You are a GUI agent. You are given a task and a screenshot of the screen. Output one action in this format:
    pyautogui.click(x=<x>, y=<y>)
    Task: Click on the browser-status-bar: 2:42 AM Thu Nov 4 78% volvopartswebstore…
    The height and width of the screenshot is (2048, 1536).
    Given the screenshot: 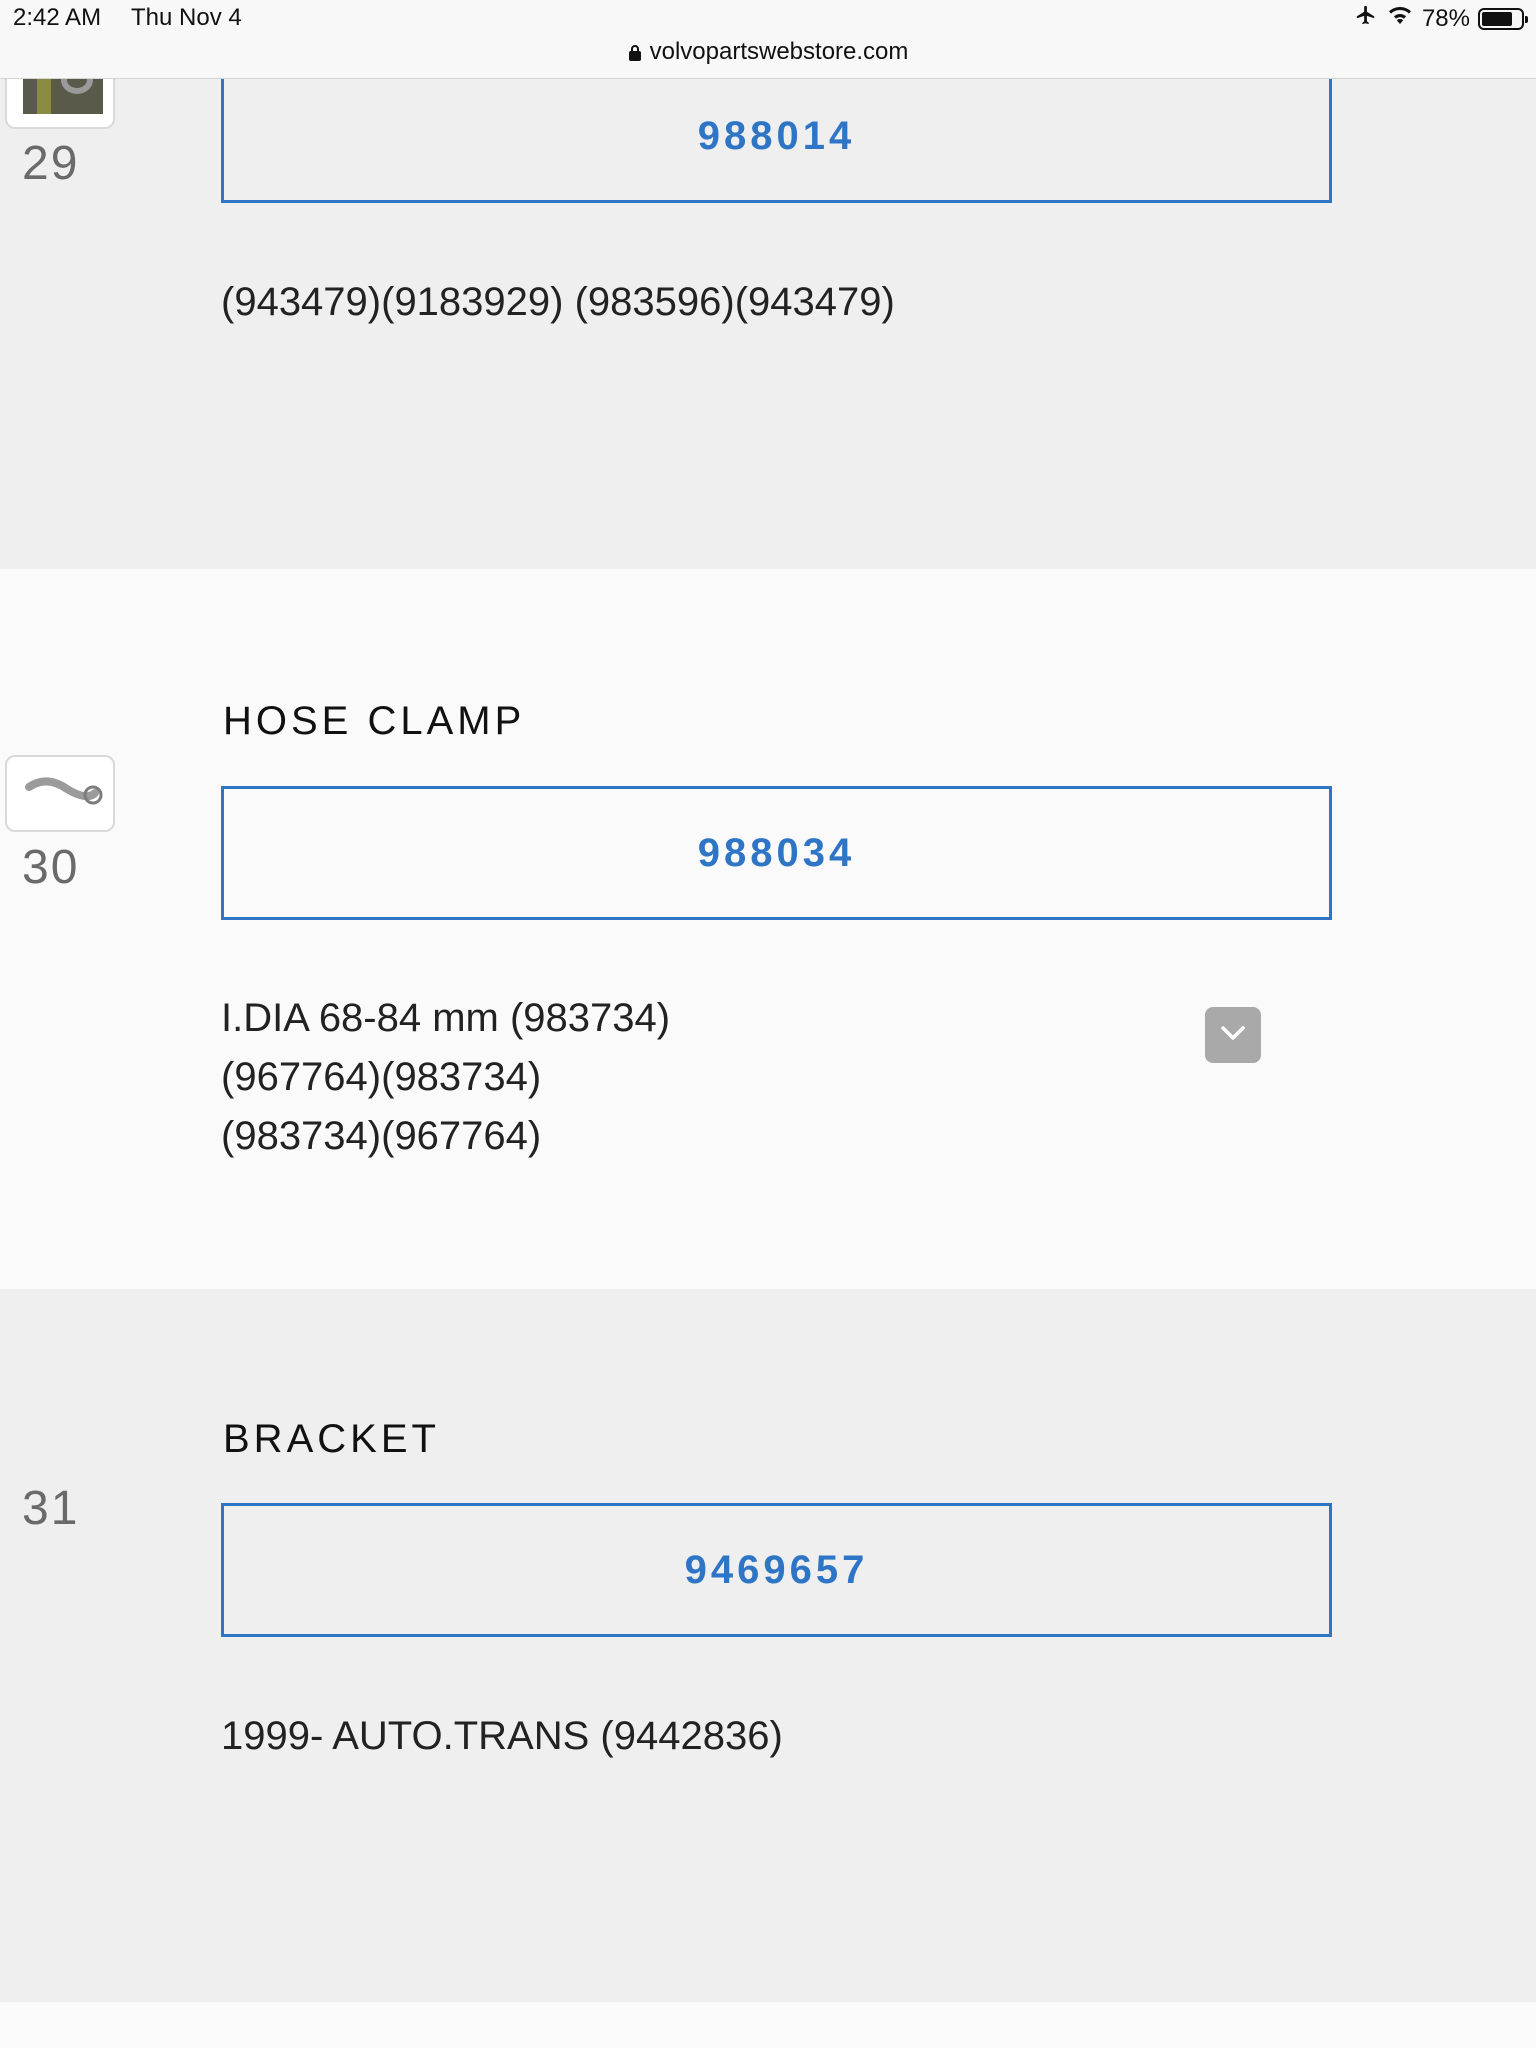 What is the action you would take?
    pyautogui.click(x=768, y=39)
    